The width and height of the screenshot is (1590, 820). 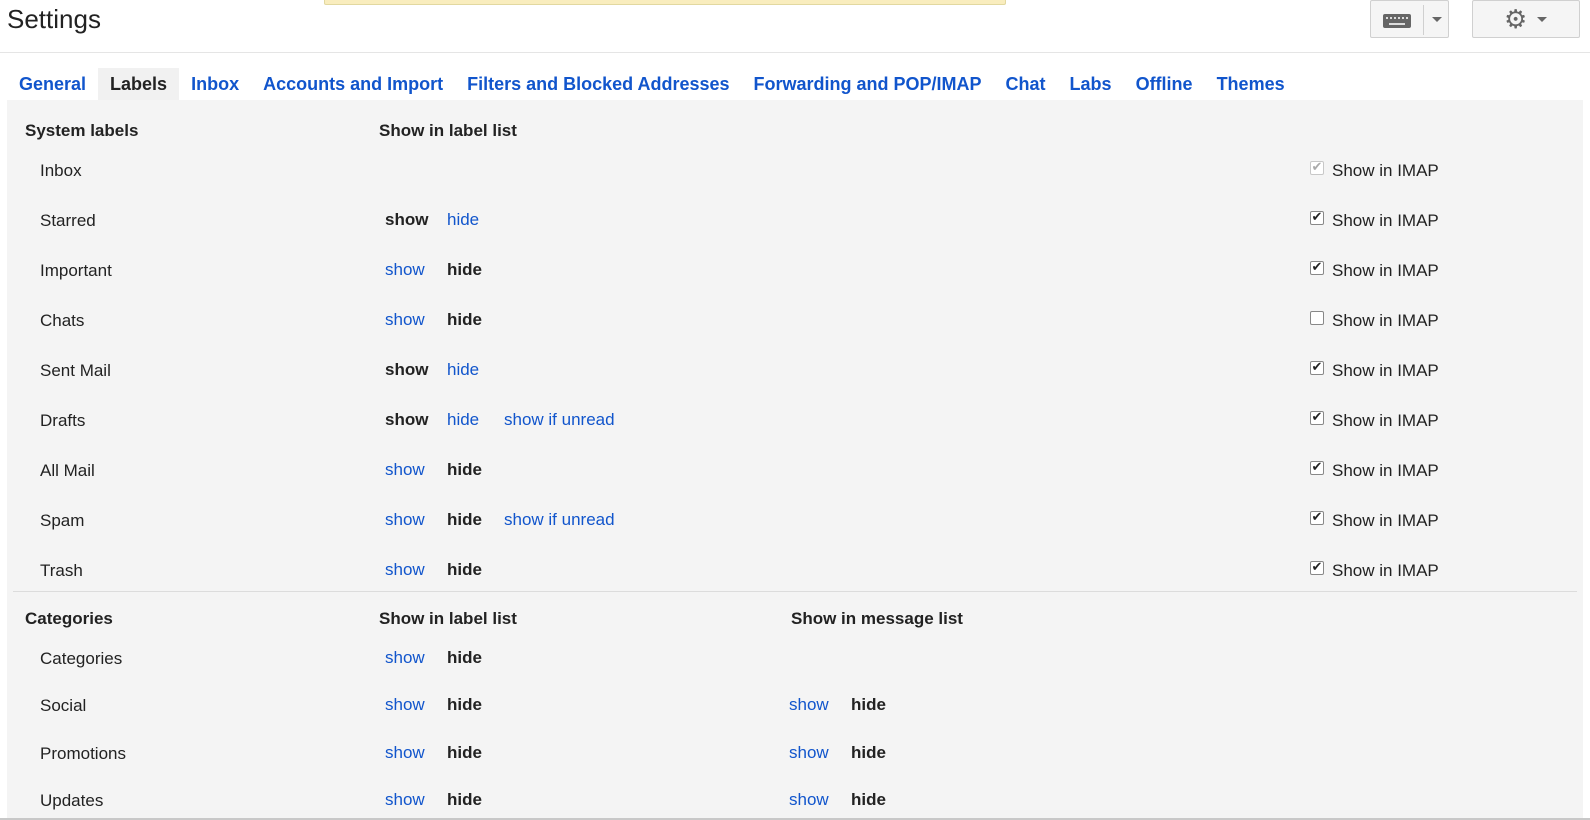 I want to click on updates-label-list-hide-option: hide, so click(x=464, y=799).